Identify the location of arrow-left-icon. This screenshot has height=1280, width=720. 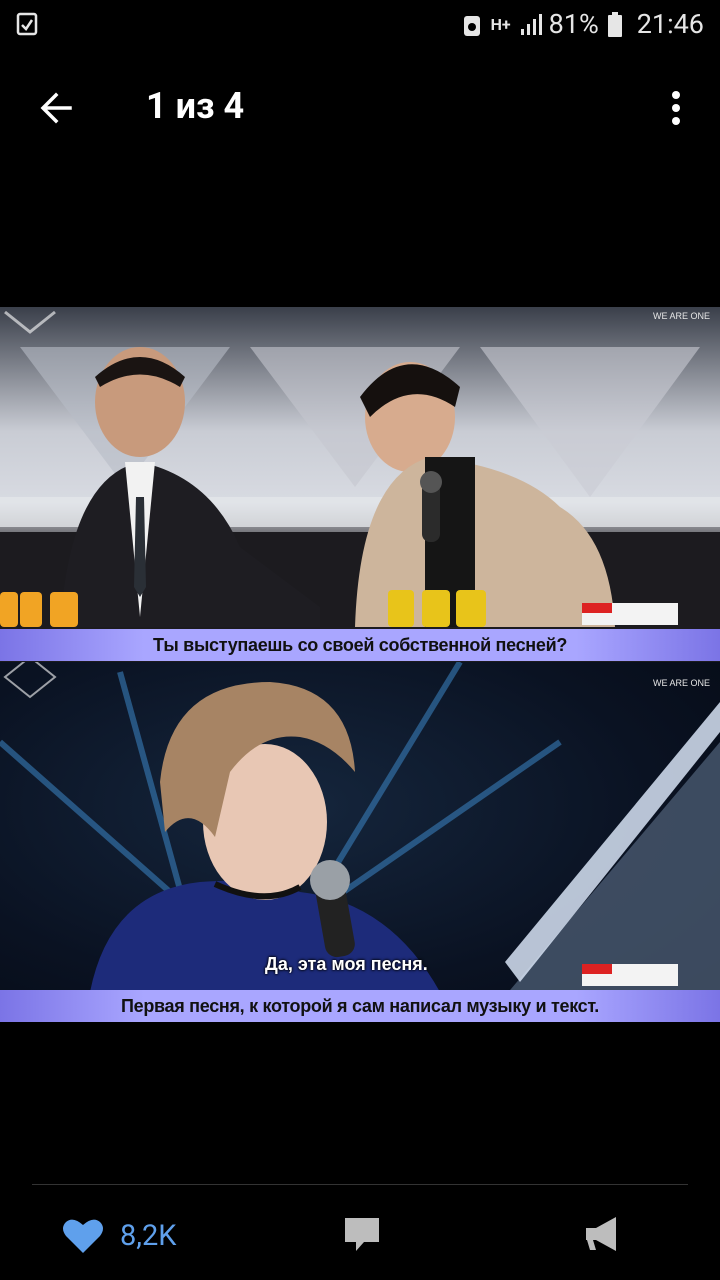
(56, 108).